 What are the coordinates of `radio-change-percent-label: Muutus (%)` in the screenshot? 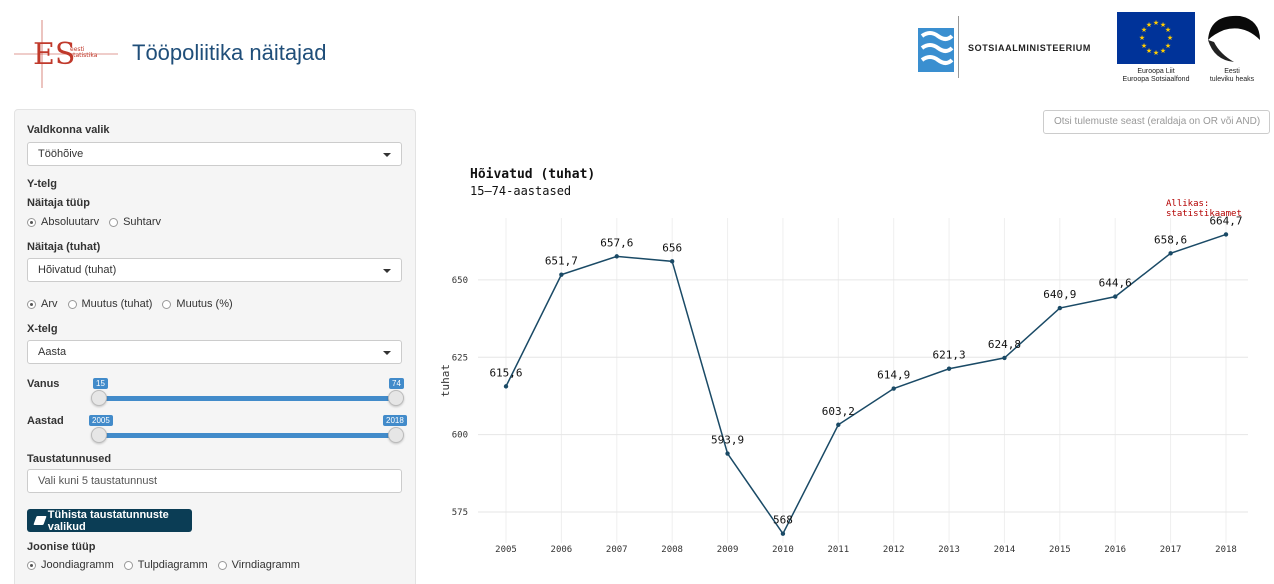 It's located at (204, 304).